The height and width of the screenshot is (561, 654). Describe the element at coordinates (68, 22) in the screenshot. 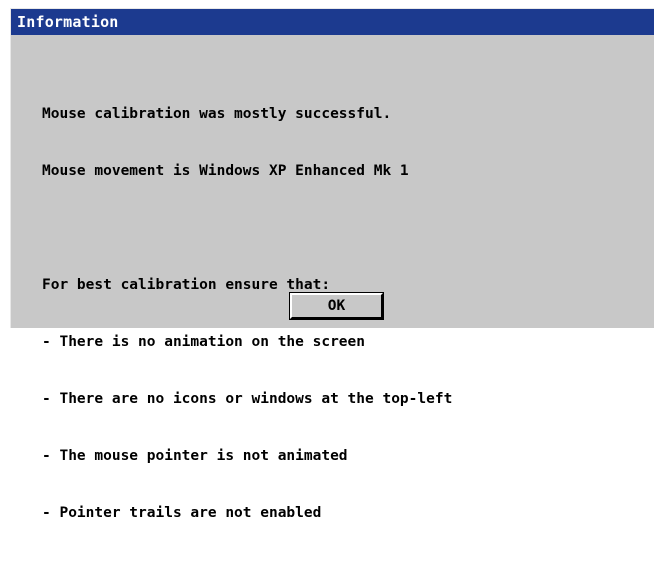

I see `dialog-title: Information` at that location.